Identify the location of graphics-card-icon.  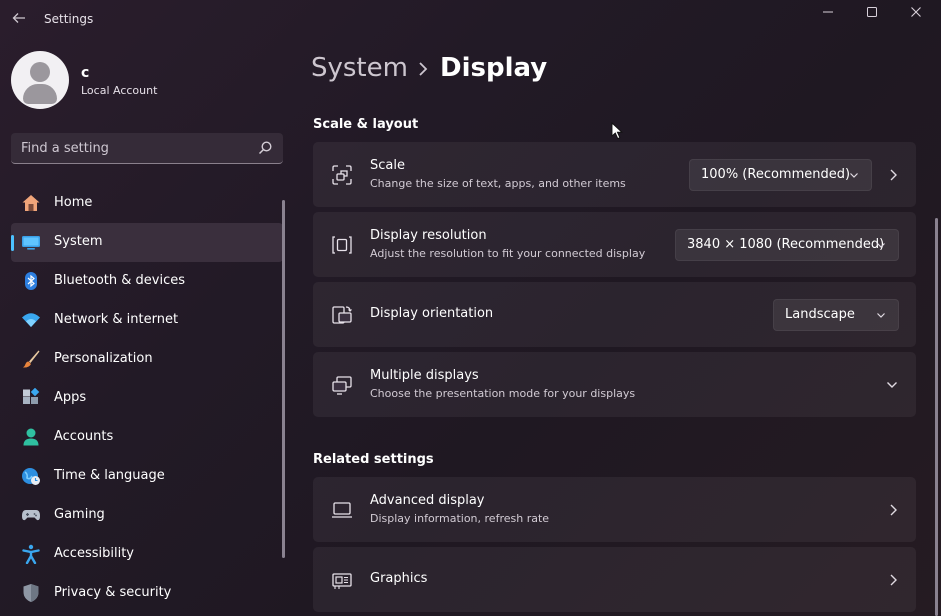
(342, 581).